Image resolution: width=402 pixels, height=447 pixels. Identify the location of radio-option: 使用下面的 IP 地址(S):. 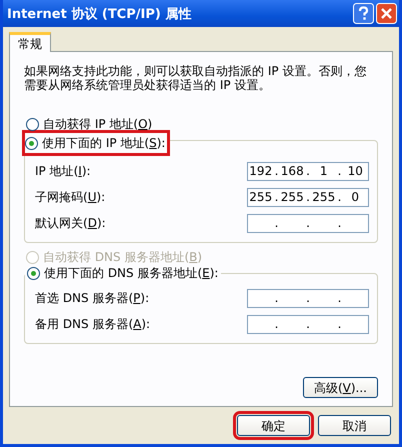
(96, 143).